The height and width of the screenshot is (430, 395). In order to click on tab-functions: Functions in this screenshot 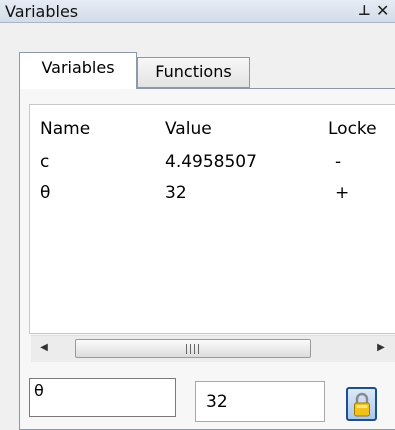, I will do `click(193, 72)`.